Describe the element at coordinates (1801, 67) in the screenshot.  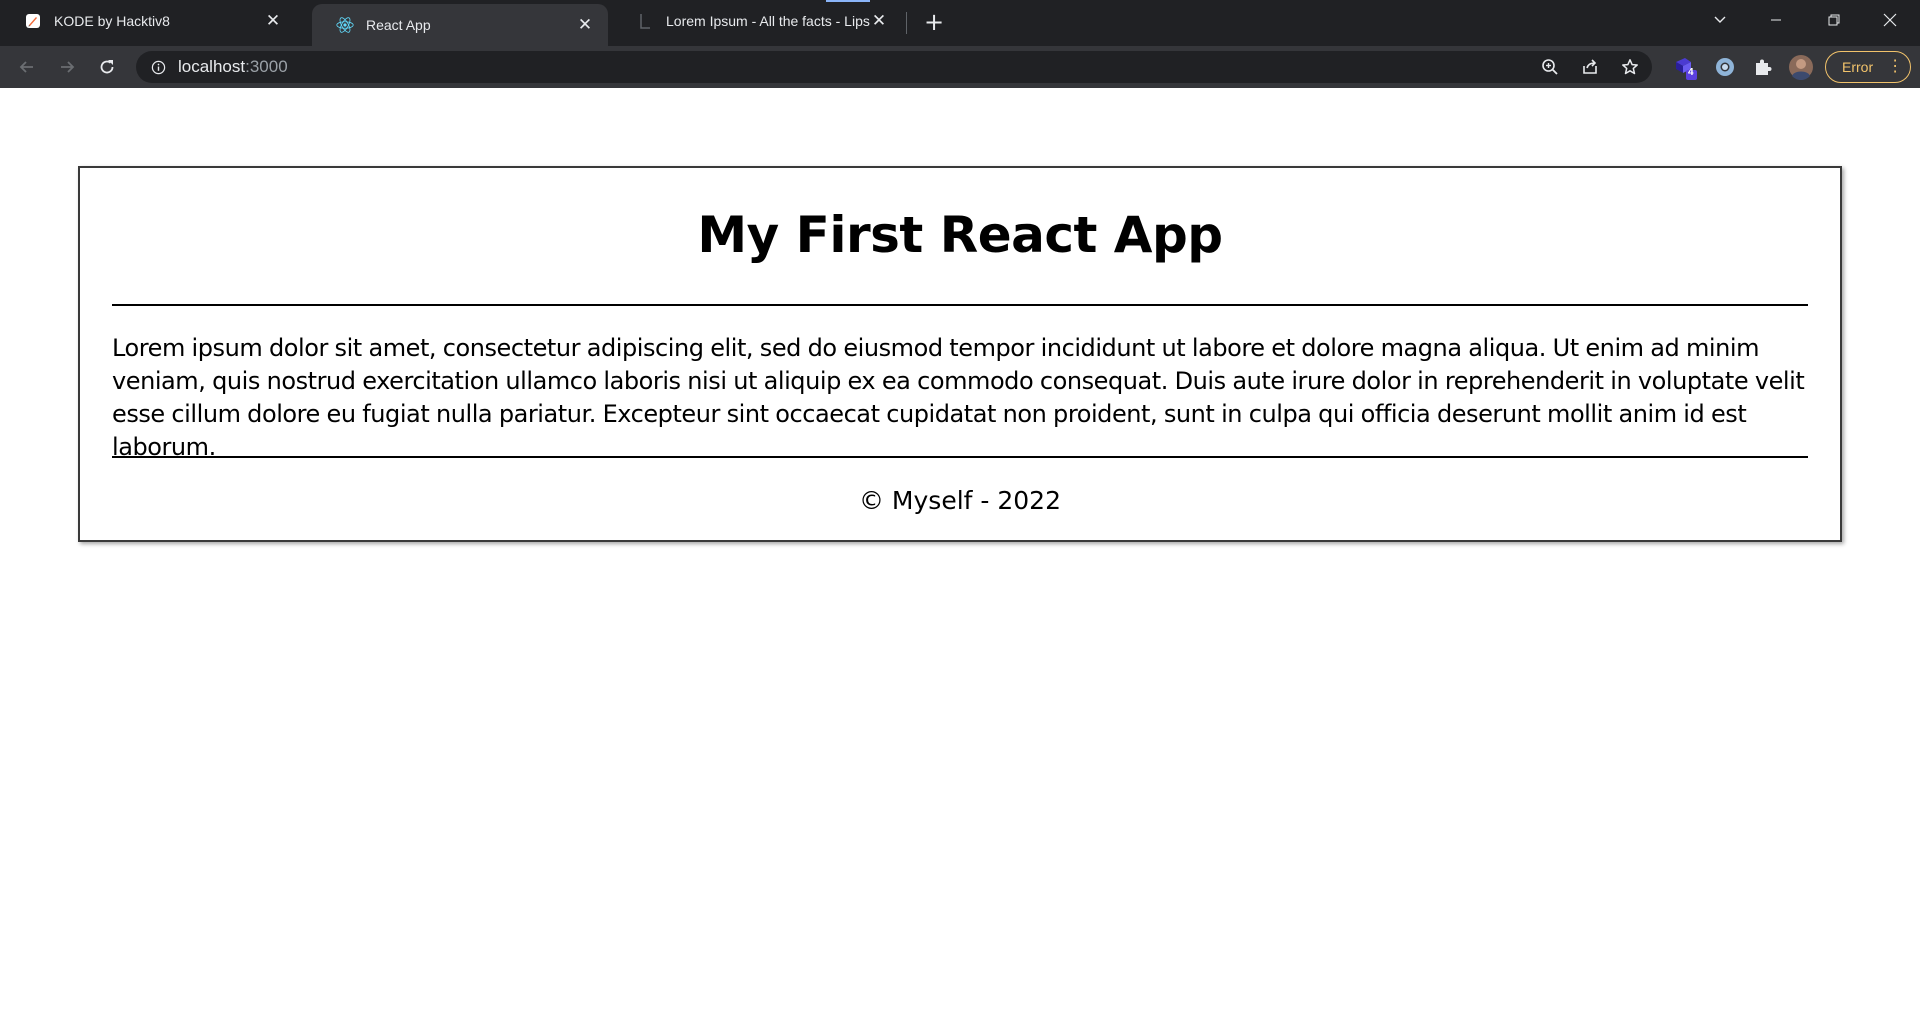
I see `profile-avatar` at that location.